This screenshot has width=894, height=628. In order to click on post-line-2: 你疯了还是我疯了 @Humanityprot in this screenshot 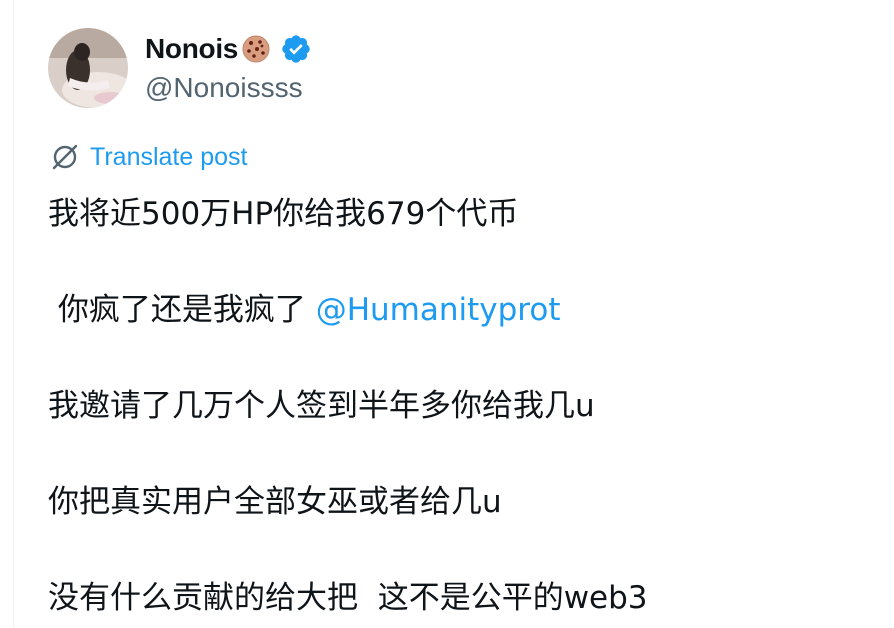, I will do `click(463, 310)`.